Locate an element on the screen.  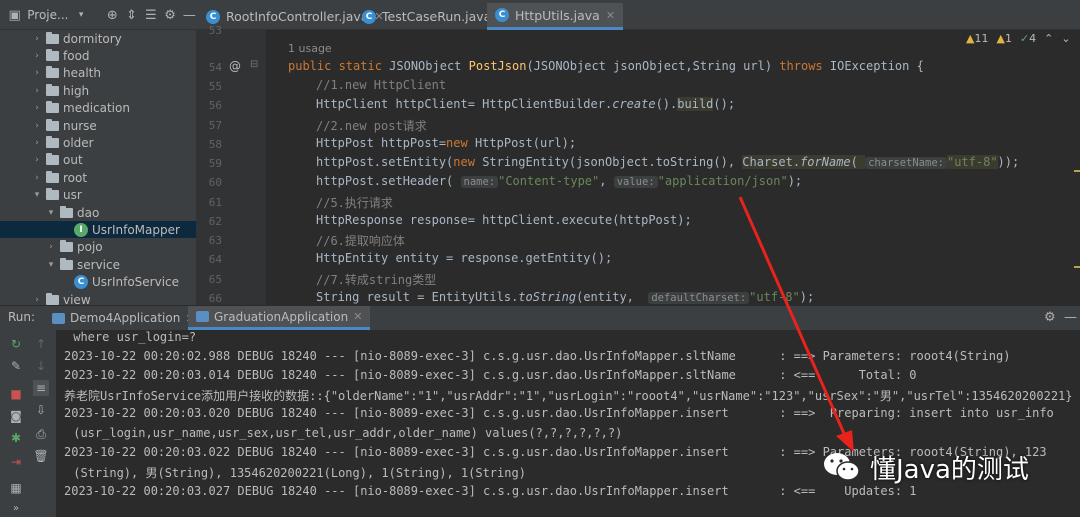
console-line: where usr_login=? is located at coordinates (131, 337).